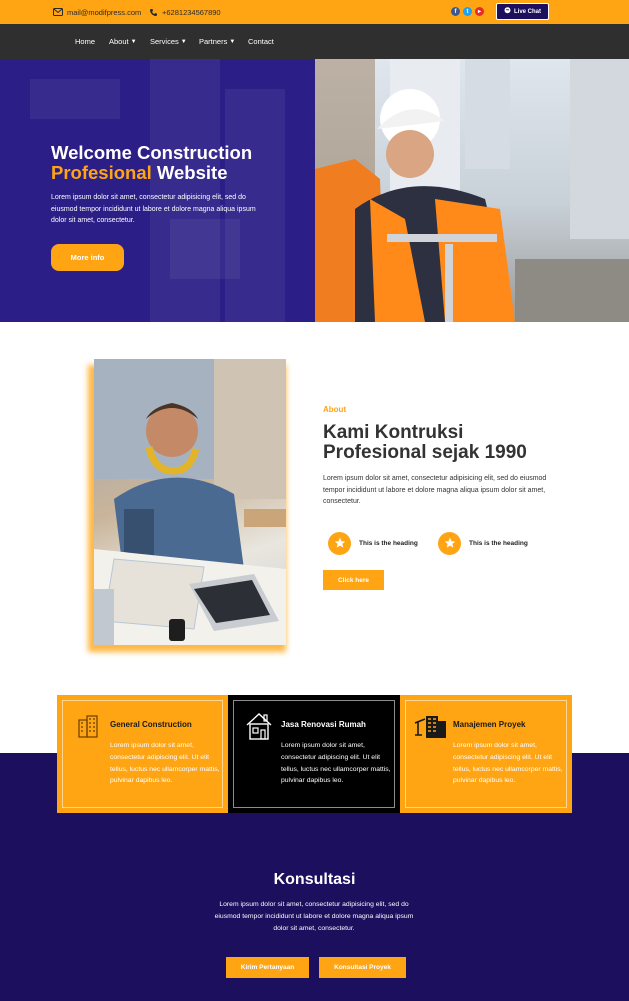 This screenshot has height=1001, width=629. What do you see at coordinates (101, 172) in the screenshot?
I see `hero-title-accent: Profesional` at bounding box center [101, 172].